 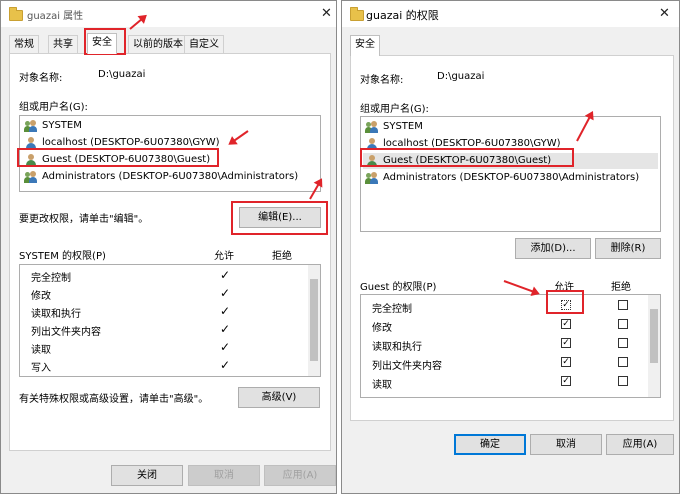 What do you see at coordinates (114, 399) in the screenshot?
I see `special-permissions-hint: 有关特殊权限或高级设置，请单击"高级"。` at bounding box center [114, 399].